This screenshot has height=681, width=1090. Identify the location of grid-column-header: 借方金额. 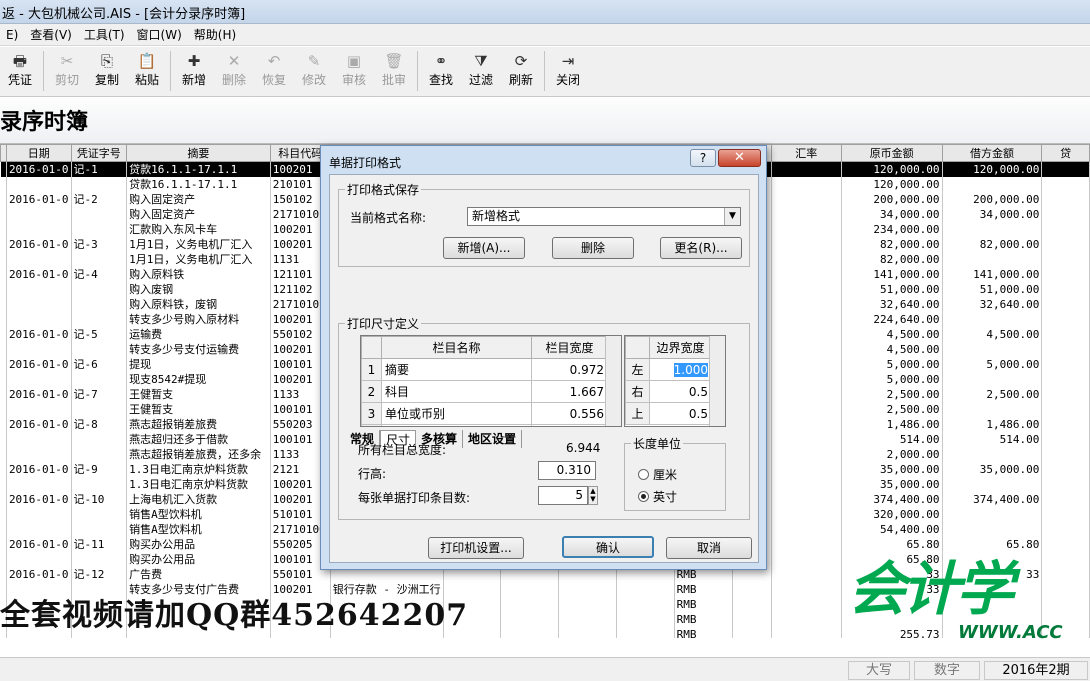
(992, 153).